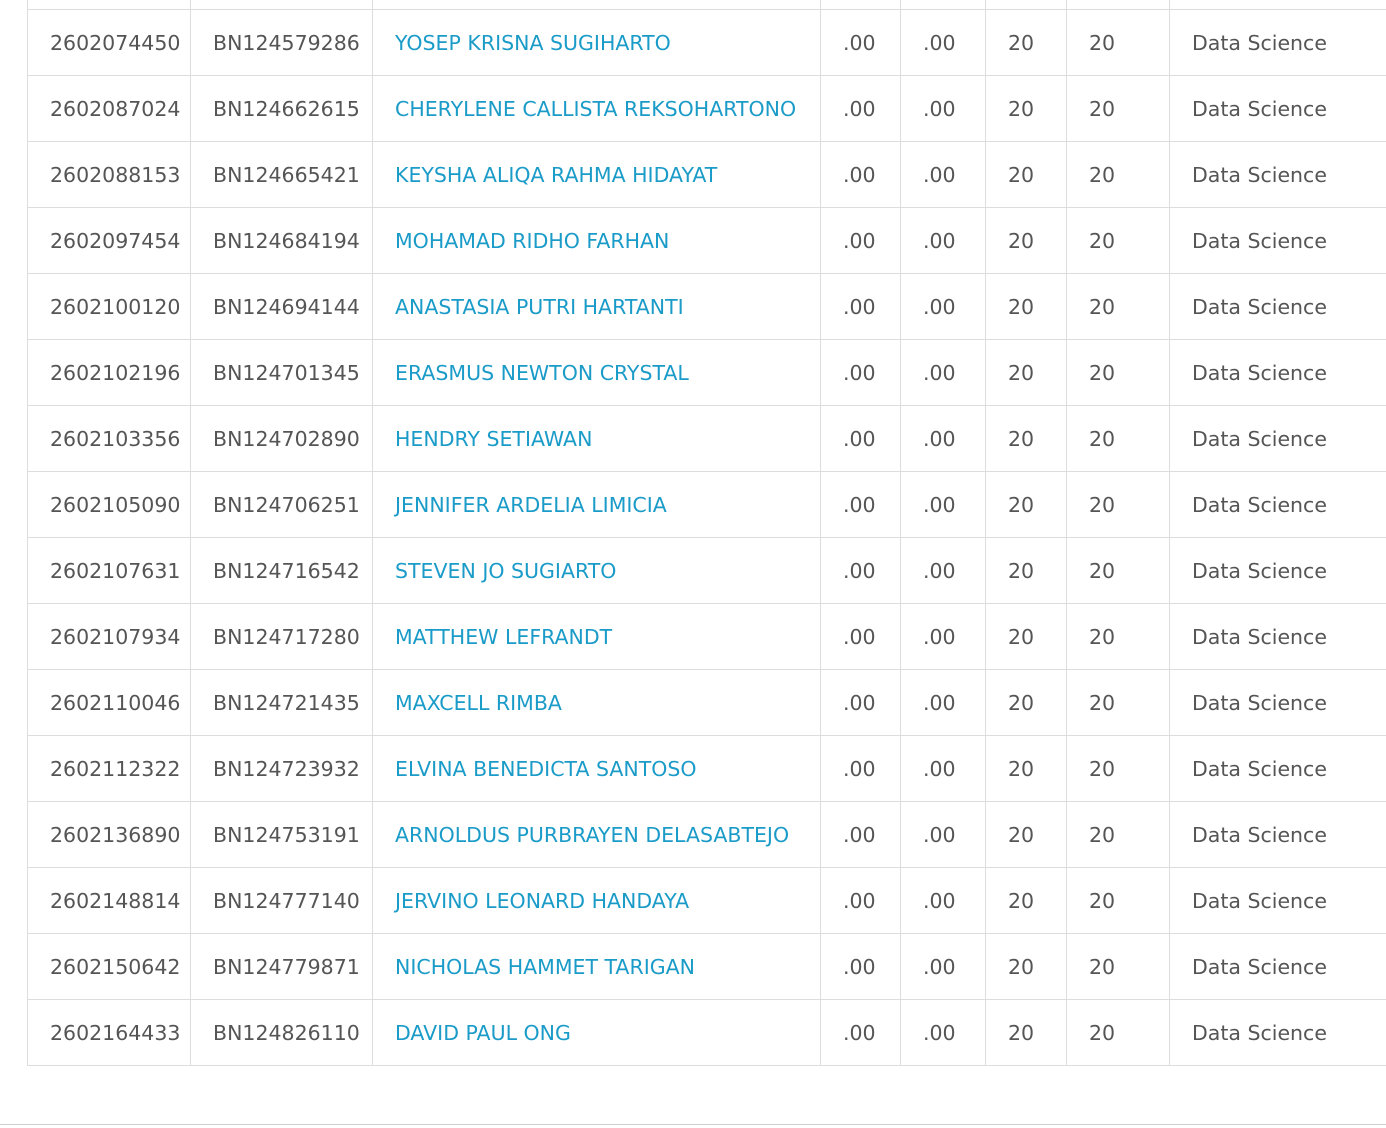 Image resolution: width=1386 pixels, height=1128 pixels. What do you see at coordinates (109, 240) in the screenshot?
I see `cell-student-number: 2602097454` at bounding box center [109, 240].